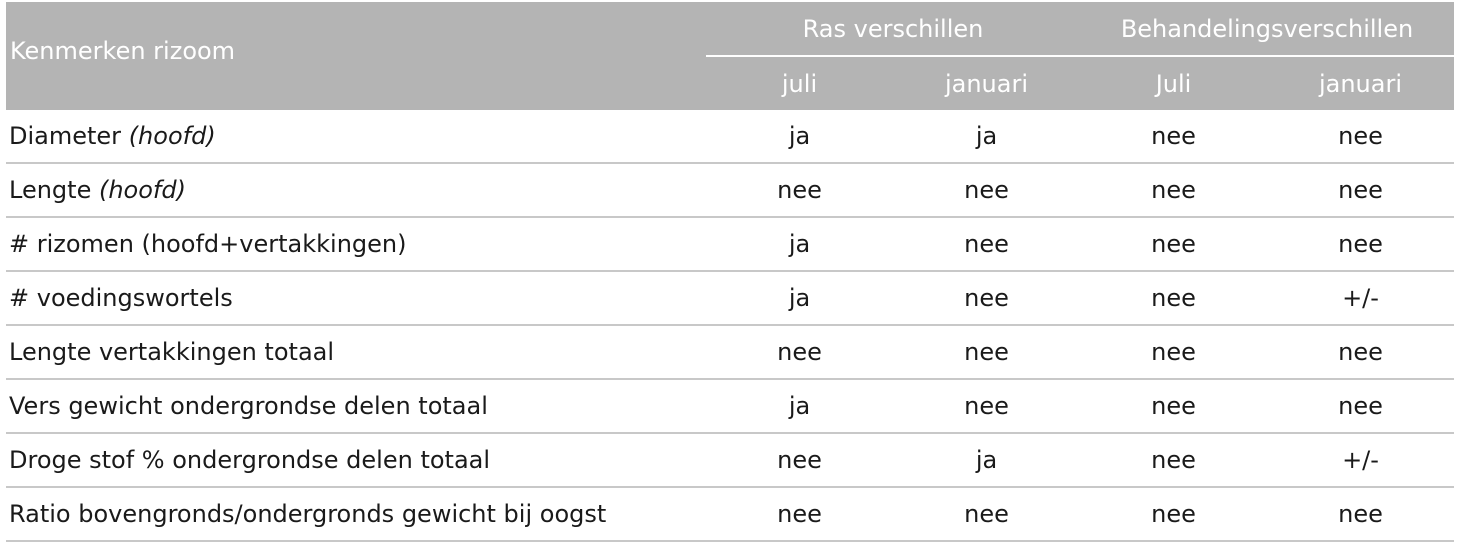 The height and width of the screenshot is (542, 1458). What do you see at coordinates (1267, 29) in the screenshot?
I see `group-header-behandeling: Behandelingsverschillen` at bounding box center [1267, 29].